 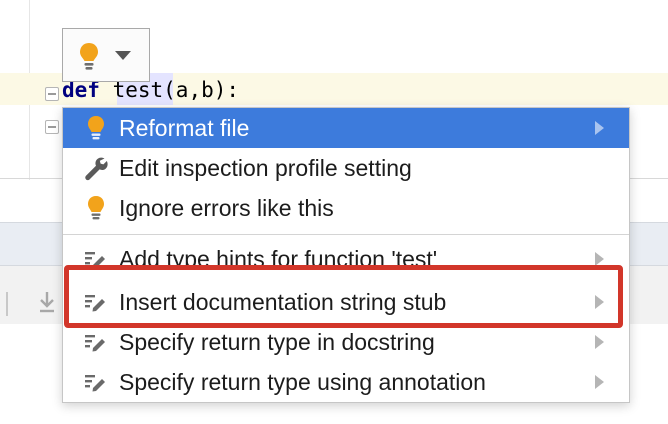 I want to click on menu-item-add-type-hints: Add type hints for function 'test', so click(x=346, y=252).